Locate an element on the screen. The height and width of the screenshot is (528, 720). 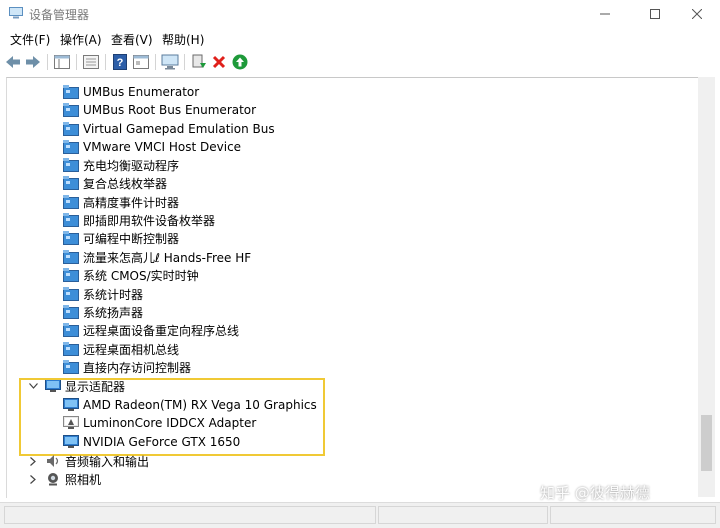
tree-item: 直接内存访问控制器 is located at coordinates (127, 367).